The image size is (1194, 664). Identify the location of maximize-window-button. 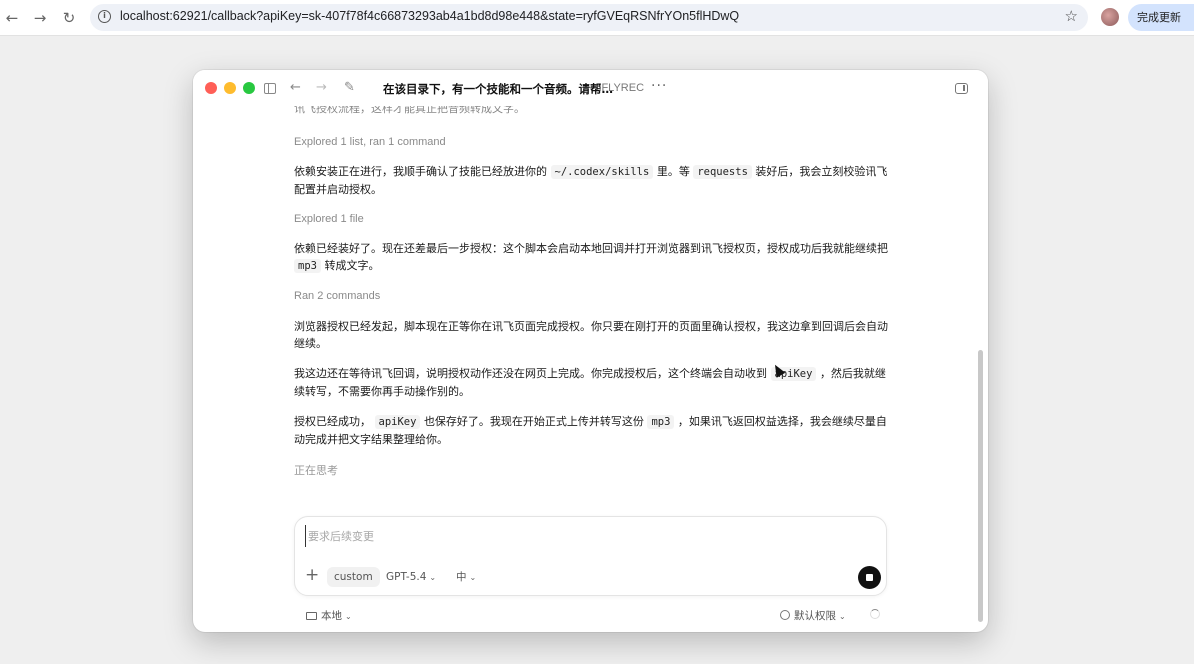
(249, 88).